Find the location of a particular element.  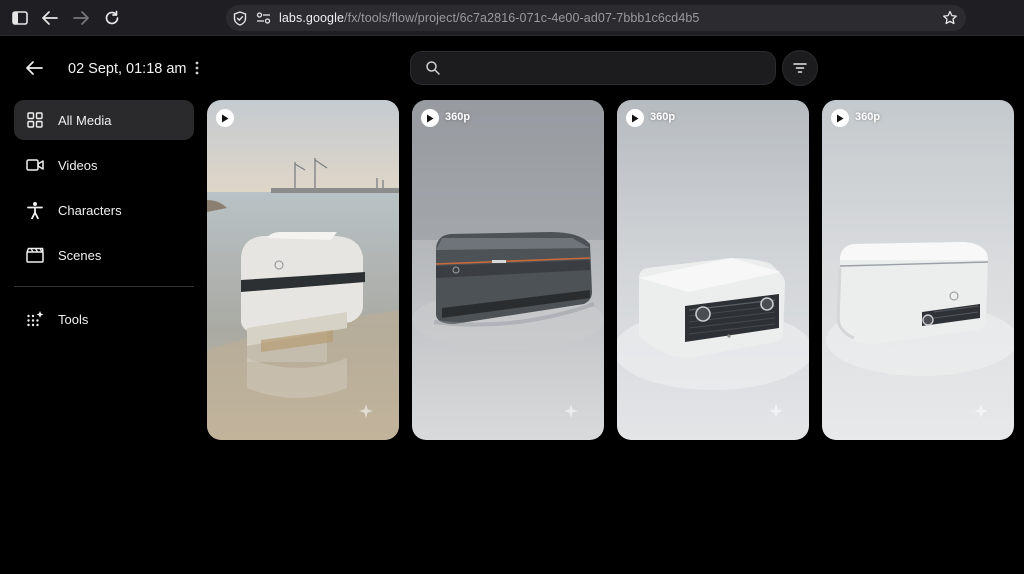

sidebar-item-characters: Characters is located at coordinates (104, 210).